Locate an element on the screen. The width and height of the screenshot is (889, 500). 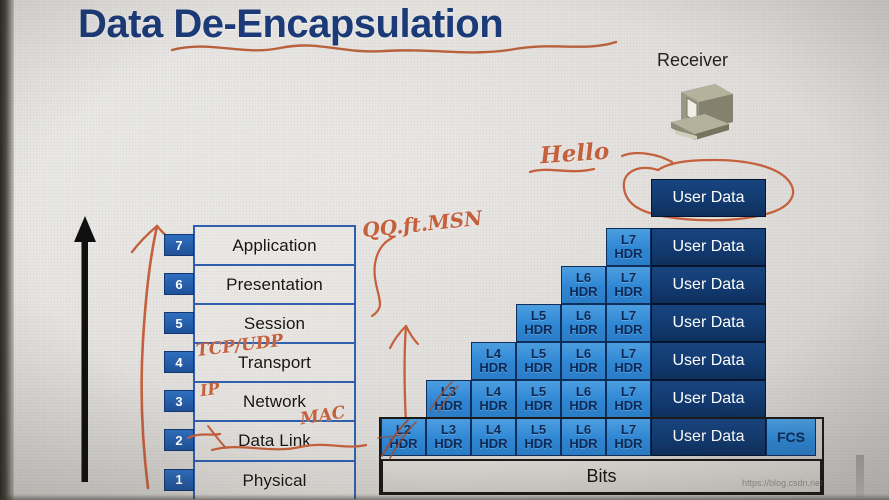
pdu-row-l7: L7 HDR User Data is located at coordinates (686, 247).